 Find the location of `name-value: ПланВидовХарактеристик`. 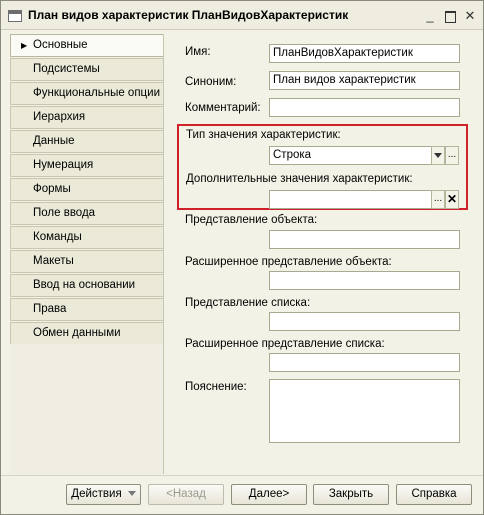

name-value: ПланВидовХарактеристик is located at coordinates (343, 53).